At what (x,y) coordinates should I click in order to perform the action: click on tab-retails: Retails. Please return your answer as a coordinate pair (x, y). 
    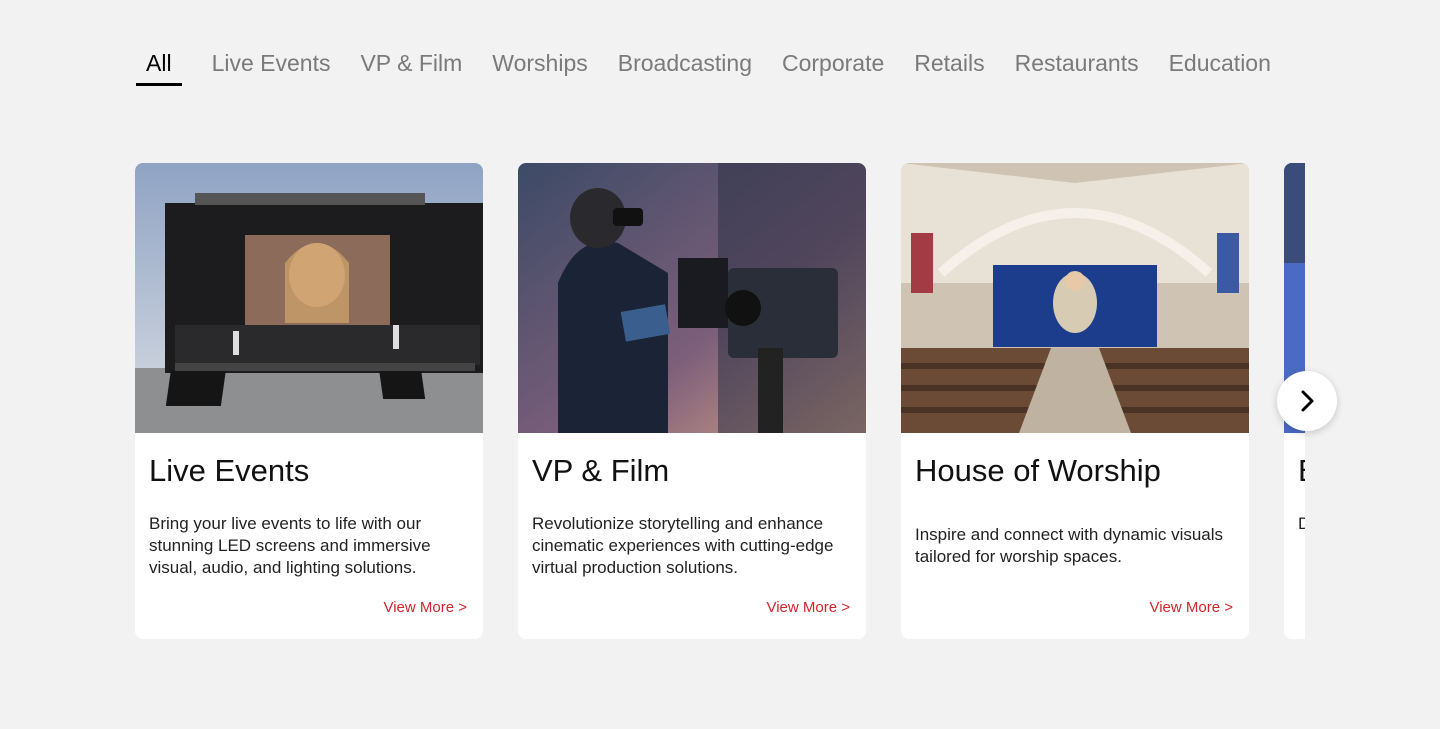
    Looking at the image, I should click on (949, 68).